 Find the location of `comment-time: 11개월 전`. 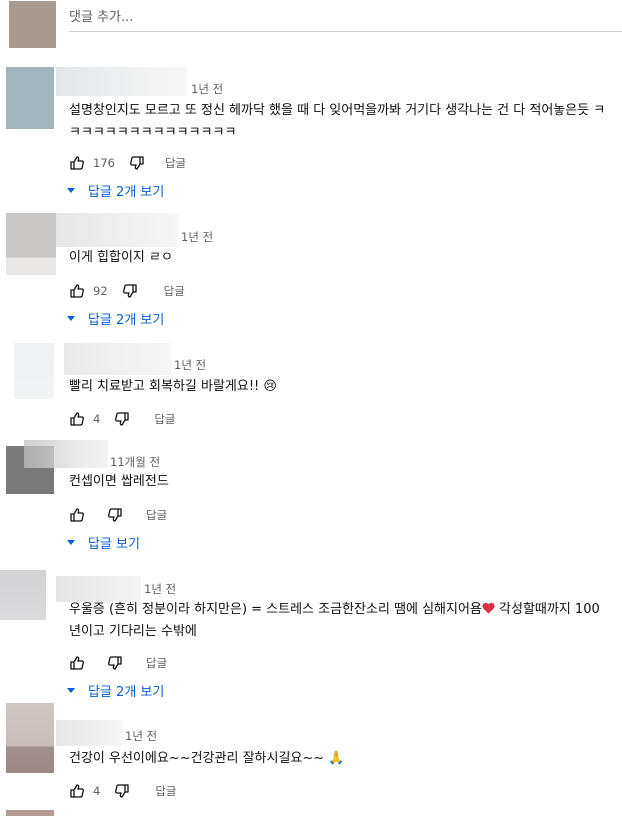

comment-time: 11개월 전 is located at coordinates (135, 462).